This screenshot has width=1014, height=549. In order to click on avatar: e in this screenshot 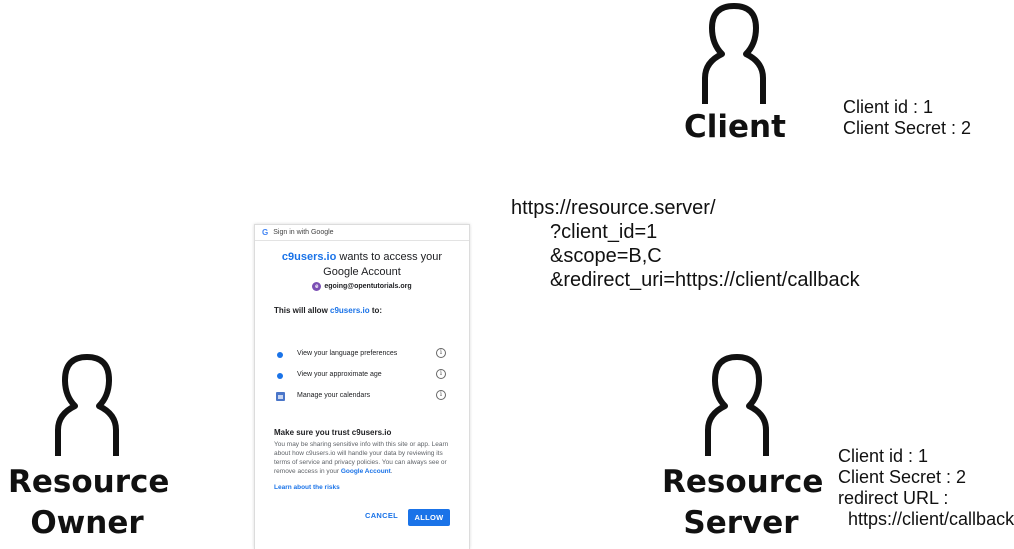, I will do `click(317, 286)`.